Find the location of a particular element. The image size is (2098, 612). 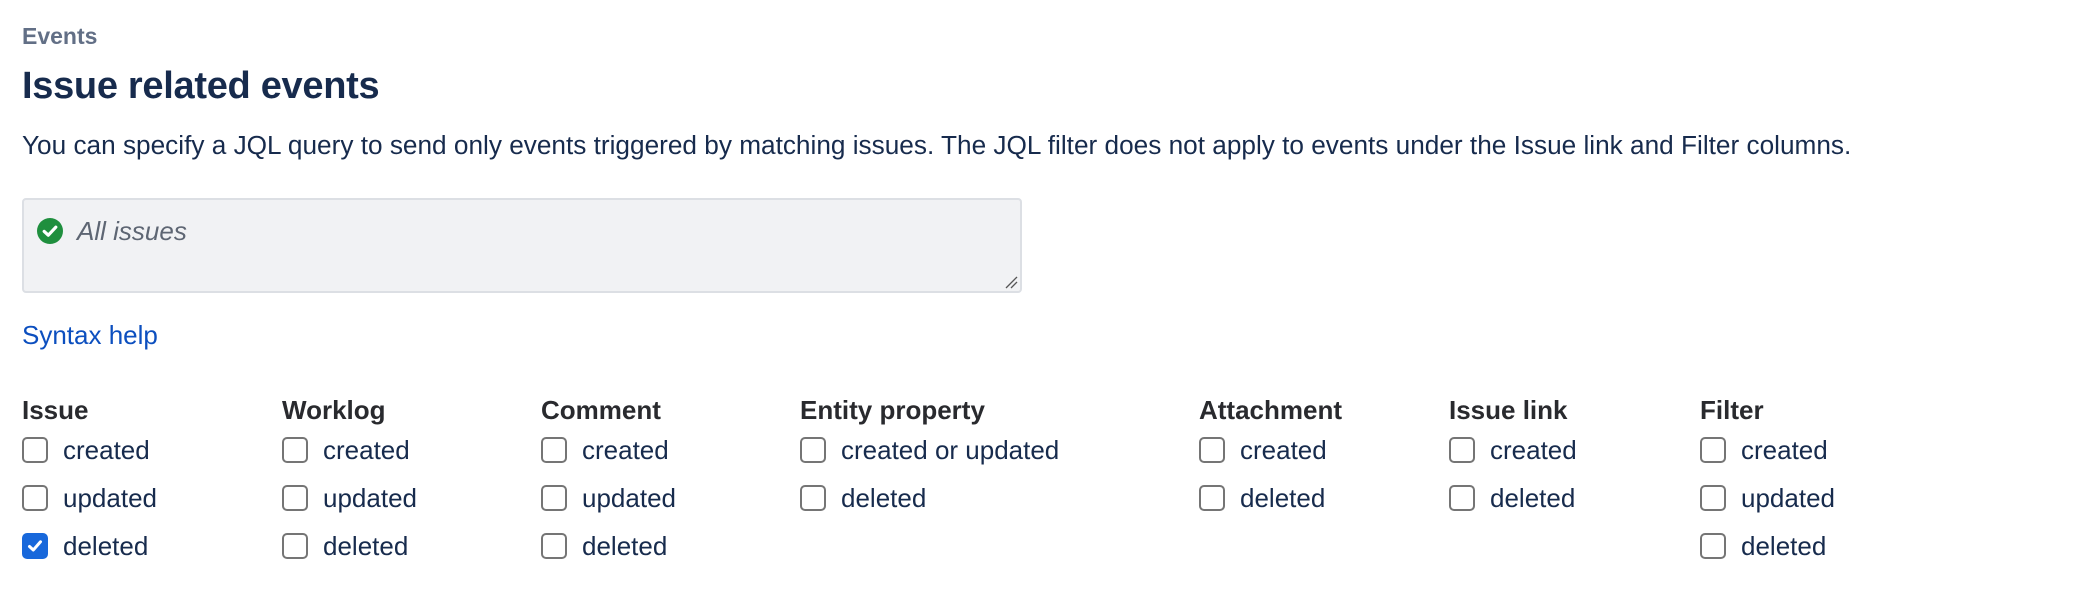

event-checkbox-entity-property-created-or-updated: created or updated is located at coordinates (930, 450).